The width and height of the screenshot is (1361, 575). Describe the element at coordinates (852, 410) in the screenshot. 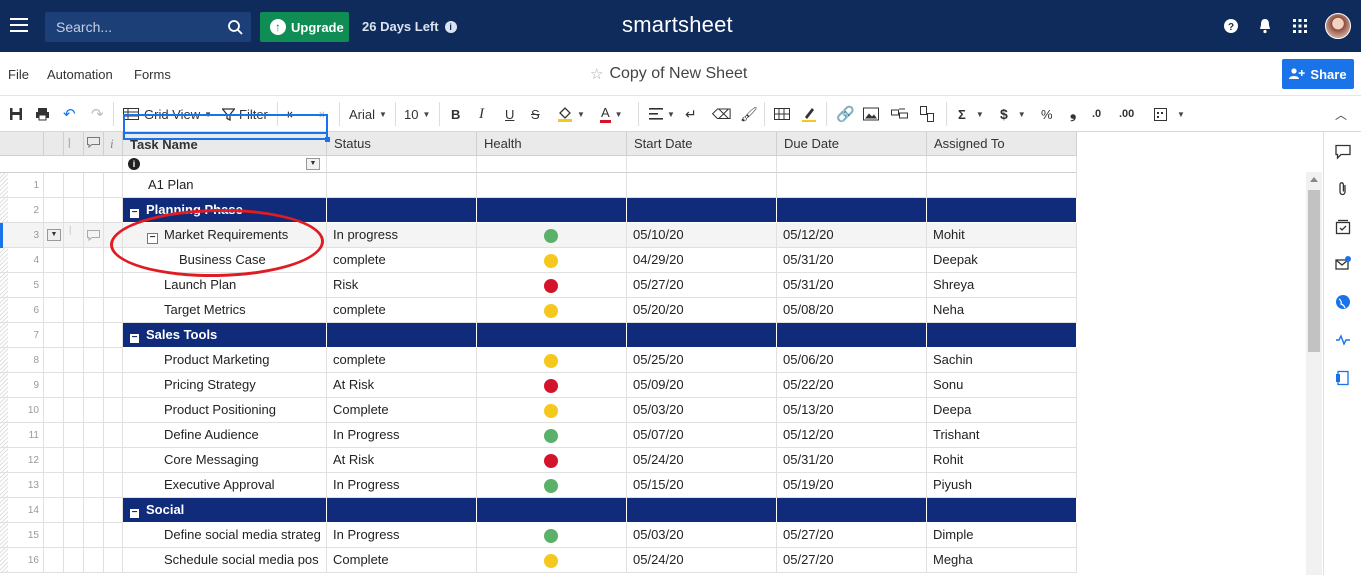

I see `due-date-cell: 05/13/20` at that location.